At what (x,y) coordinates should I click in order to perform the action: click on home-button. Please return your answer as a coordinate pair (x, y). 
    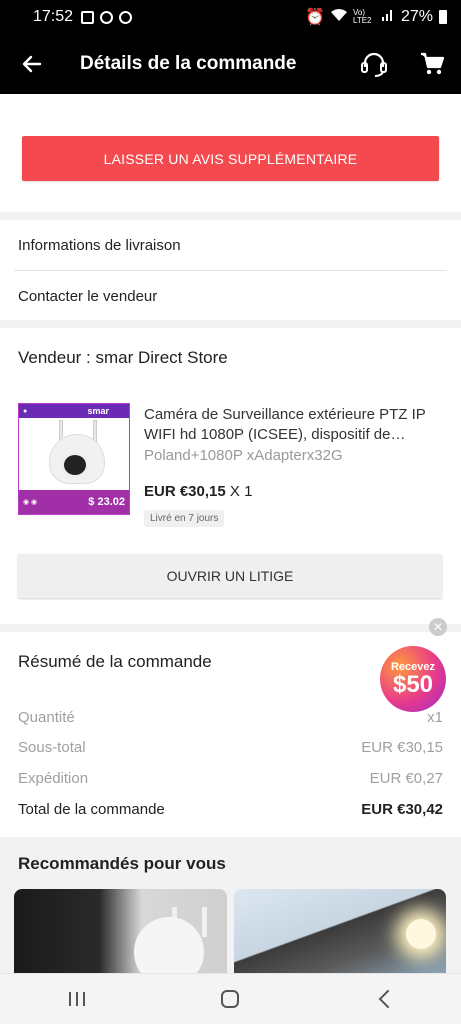
    Looking at the image, I should click on (230, 999).